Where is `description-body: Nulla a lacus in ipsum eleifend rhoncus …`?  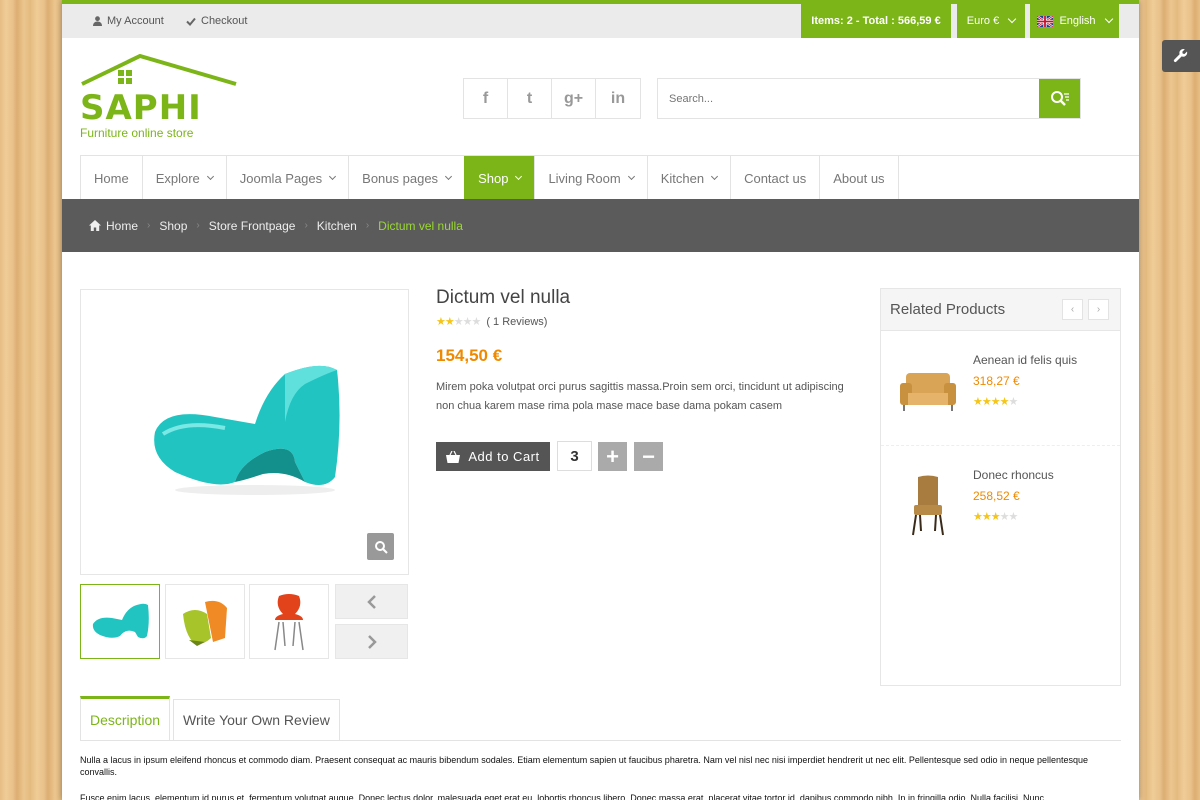
description-body: Nulla a lacus in ipsum eleifend rhoncus … is located at coordinates (601, 777).